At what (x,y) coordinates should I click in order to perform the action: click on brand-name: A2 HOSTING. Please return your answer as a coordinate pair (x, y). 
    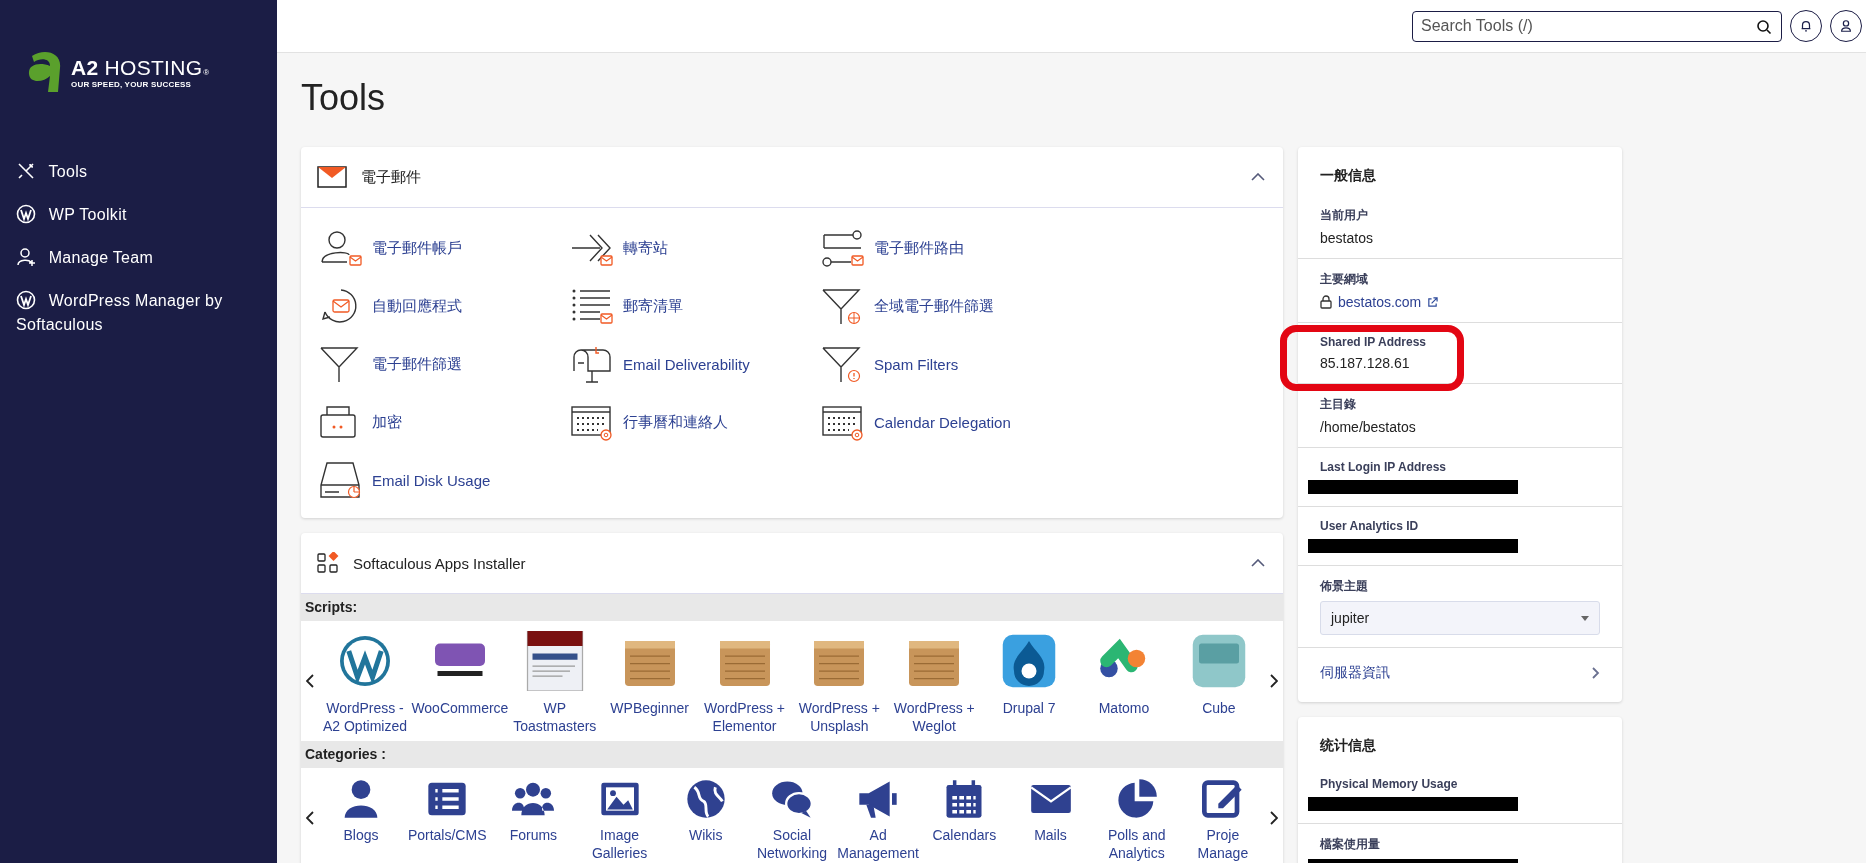
    Looking at the image, I should click on (137, 67).